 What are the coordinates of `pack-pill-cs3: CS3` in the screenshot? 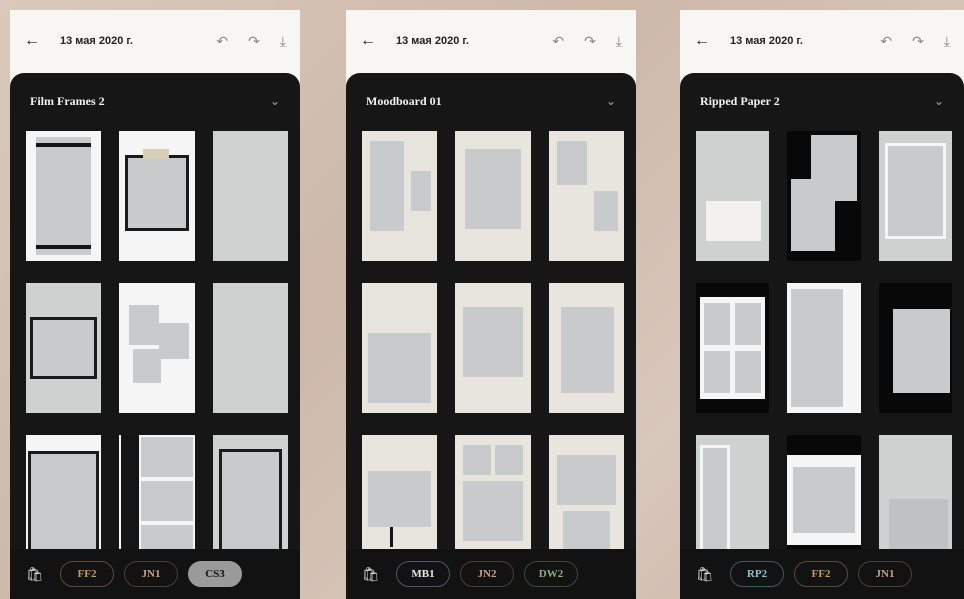 It's located at (215, 574).